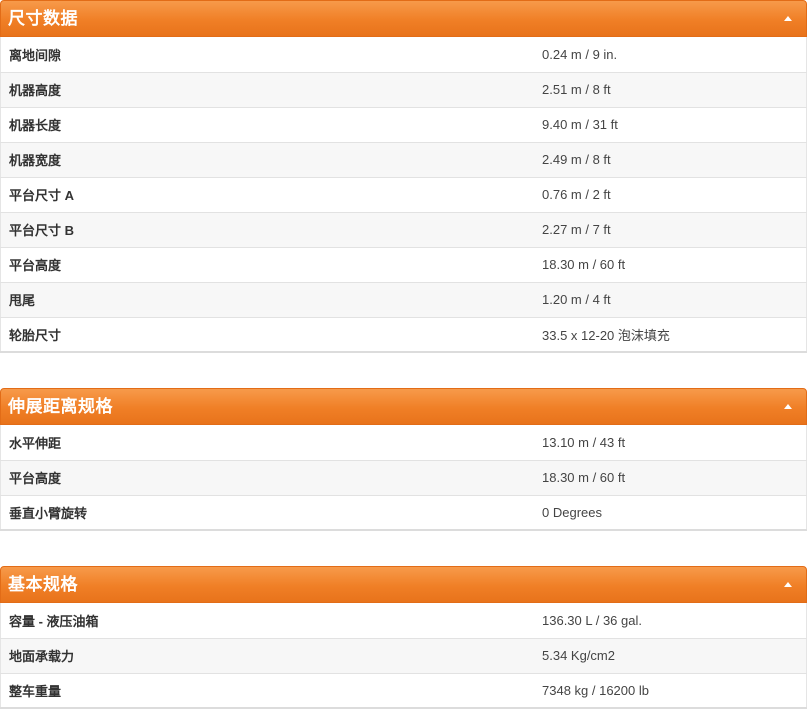 This screenshot has width=808, height=709. What do you see at coordinates (403, 620) in the screenshot?
I see `table-row: 容量 - 液压油箱 136.30 L / 36 gal.` at bounding box center [403, 620].